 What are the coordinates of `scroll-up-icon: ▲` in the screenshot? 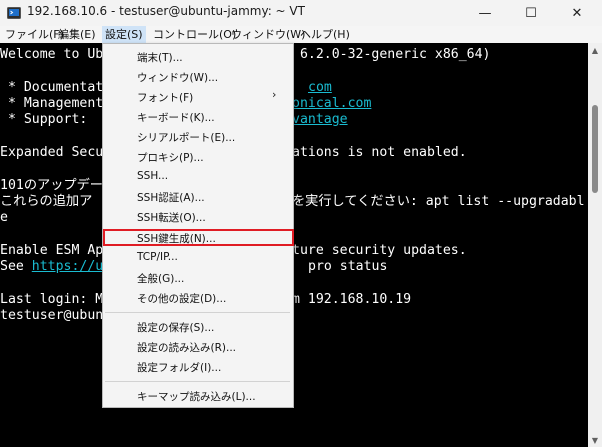 It's located at (595, 50).